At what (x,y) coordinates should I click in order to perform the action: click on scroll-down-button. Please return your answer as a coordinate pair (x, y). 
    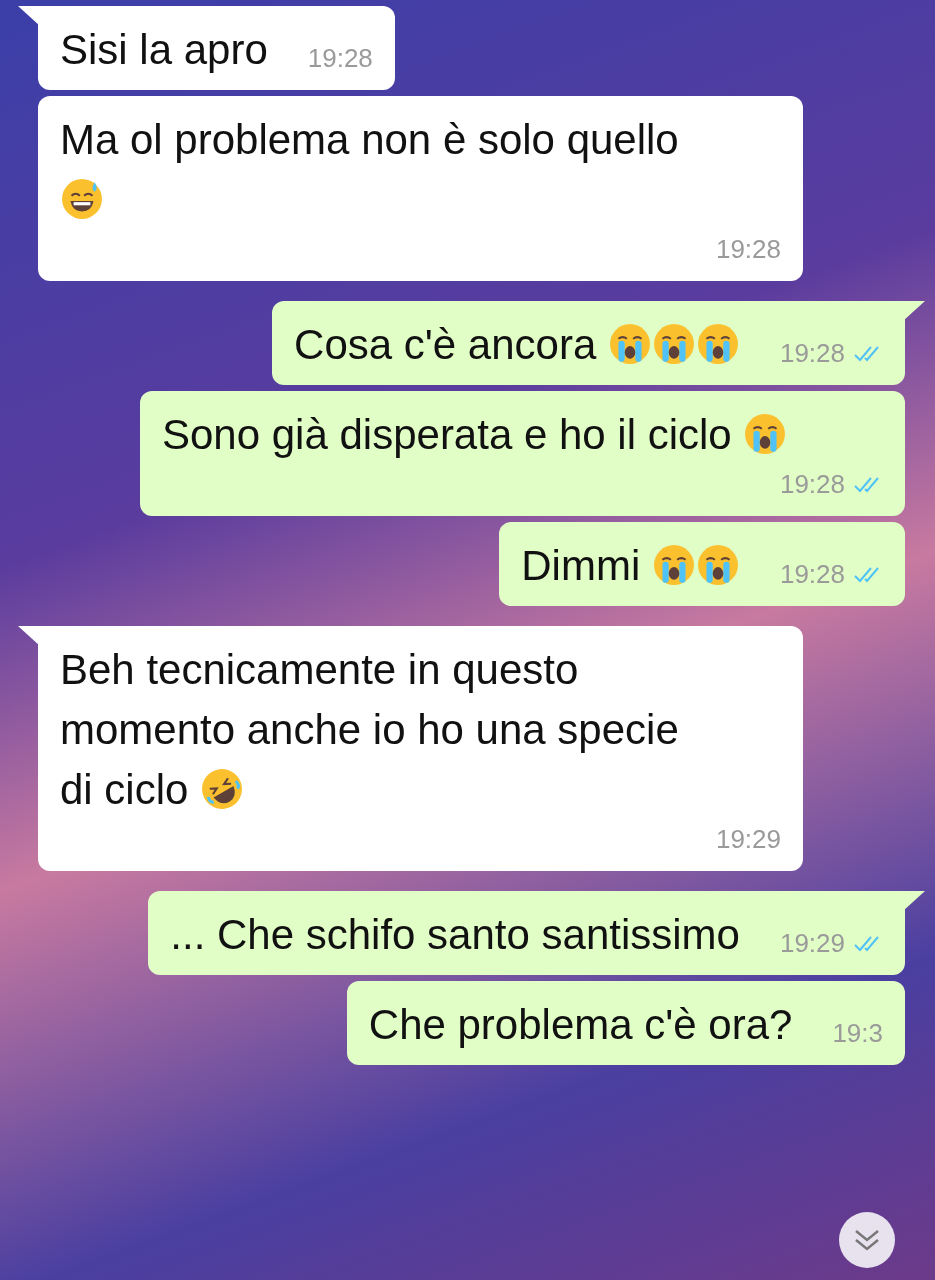
    Looking at the image, I should click on (867, 1240).